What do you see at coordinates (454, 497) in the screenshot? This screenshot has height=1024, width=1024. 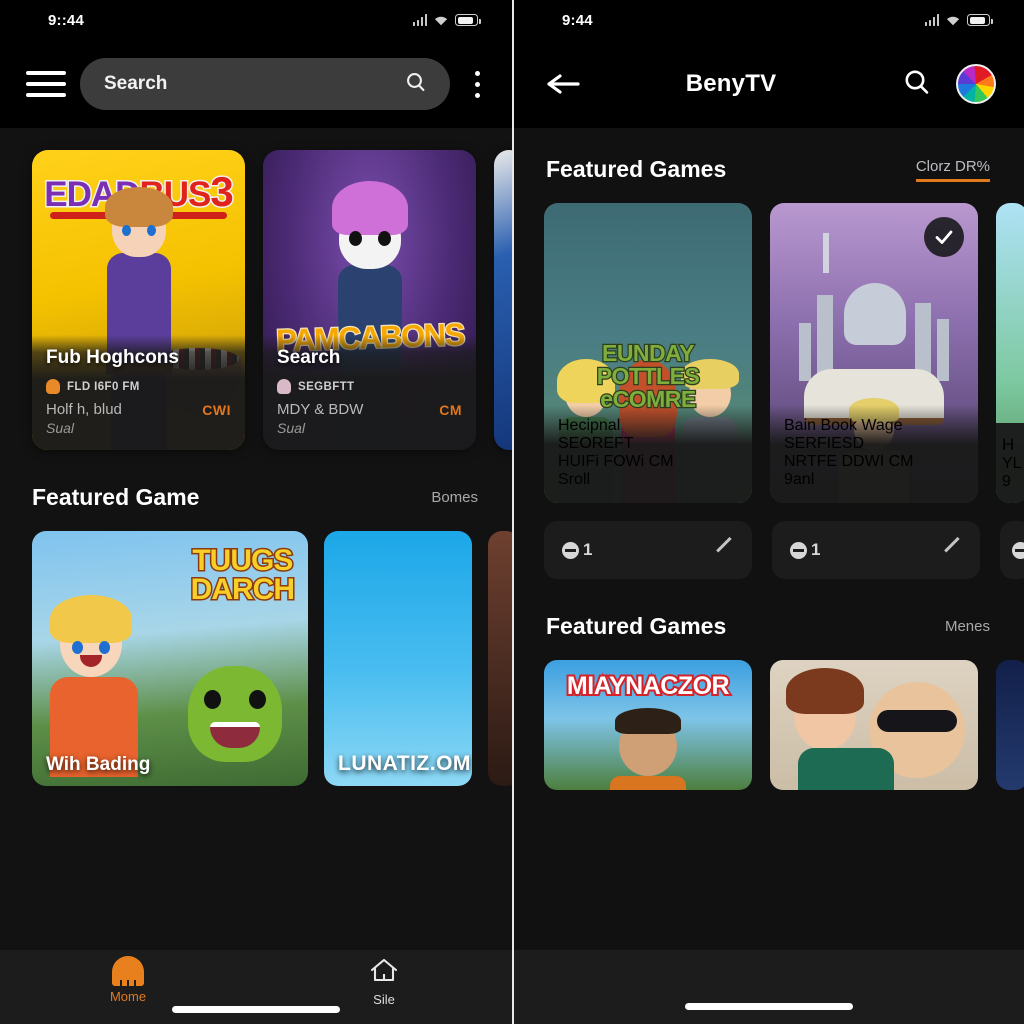 I see `section-link: Bomes` at bounding box center [454, 497].